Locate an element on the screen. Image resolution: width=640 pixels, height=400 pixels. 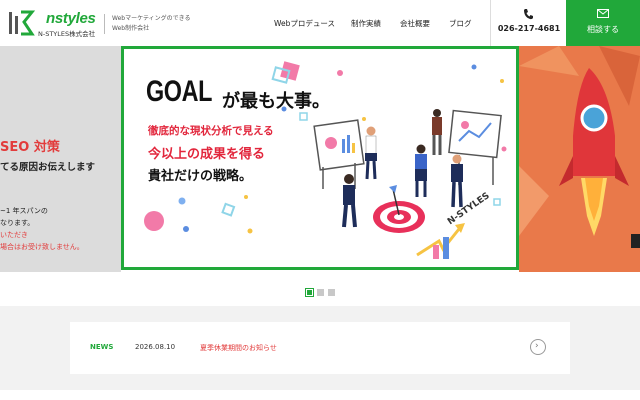
news-title: 夏季休業期間のお知らせ is located at coordinates (238, 348).